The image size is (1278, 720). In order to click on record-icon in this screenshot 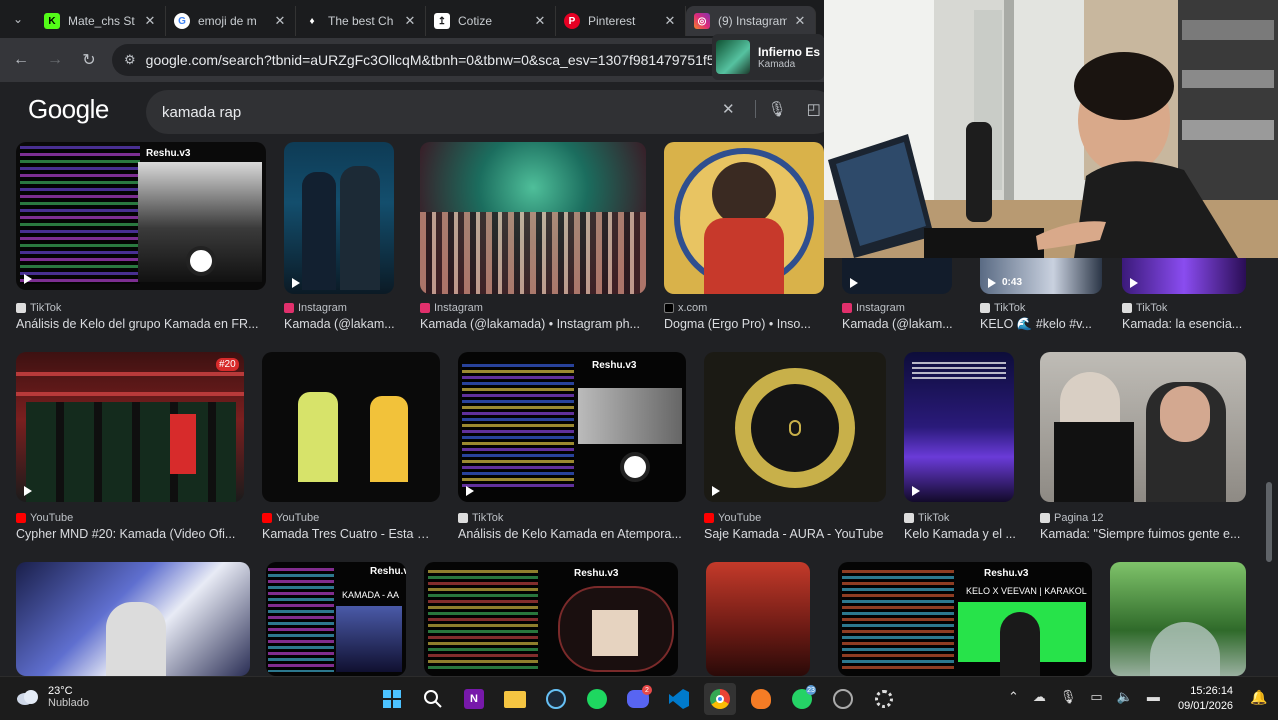, I will do `click(843, 699)`.